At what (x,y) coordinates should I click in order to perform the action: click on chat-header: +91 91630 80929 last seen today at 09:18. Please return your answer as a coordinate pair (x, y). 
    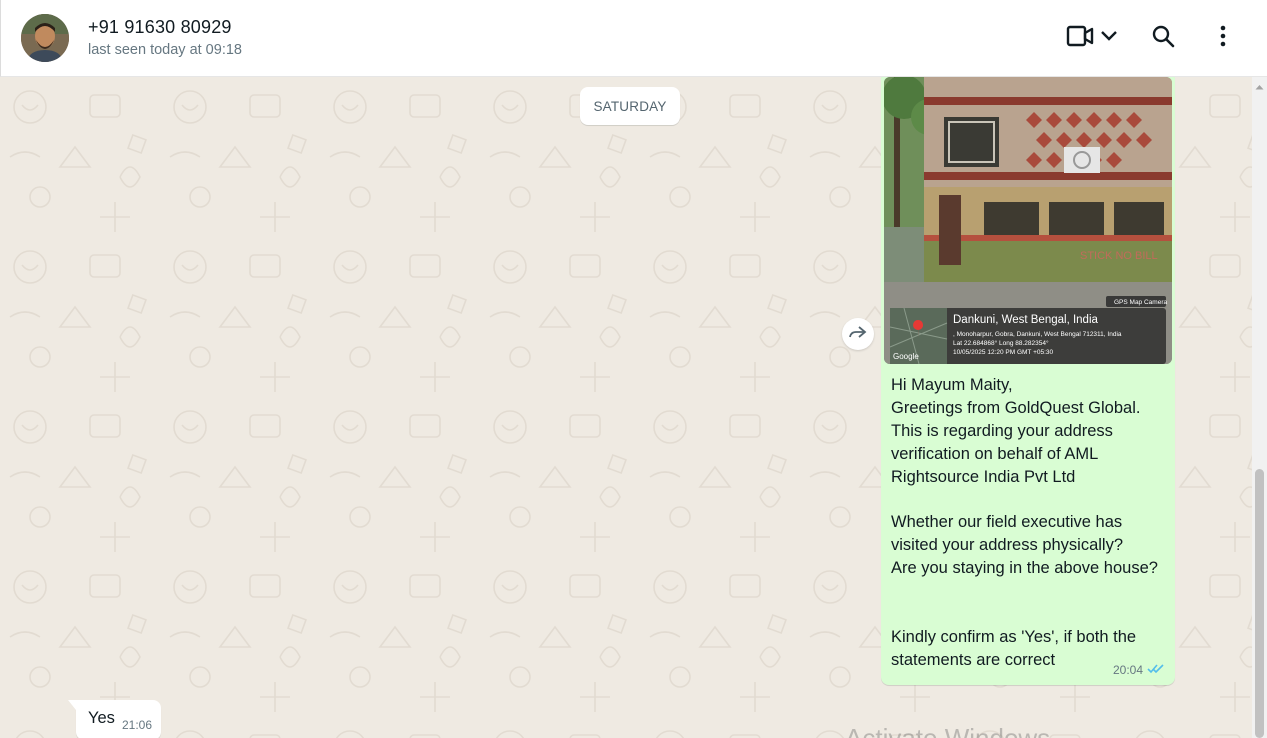
    Looking at the image, I should click on (633, 38).